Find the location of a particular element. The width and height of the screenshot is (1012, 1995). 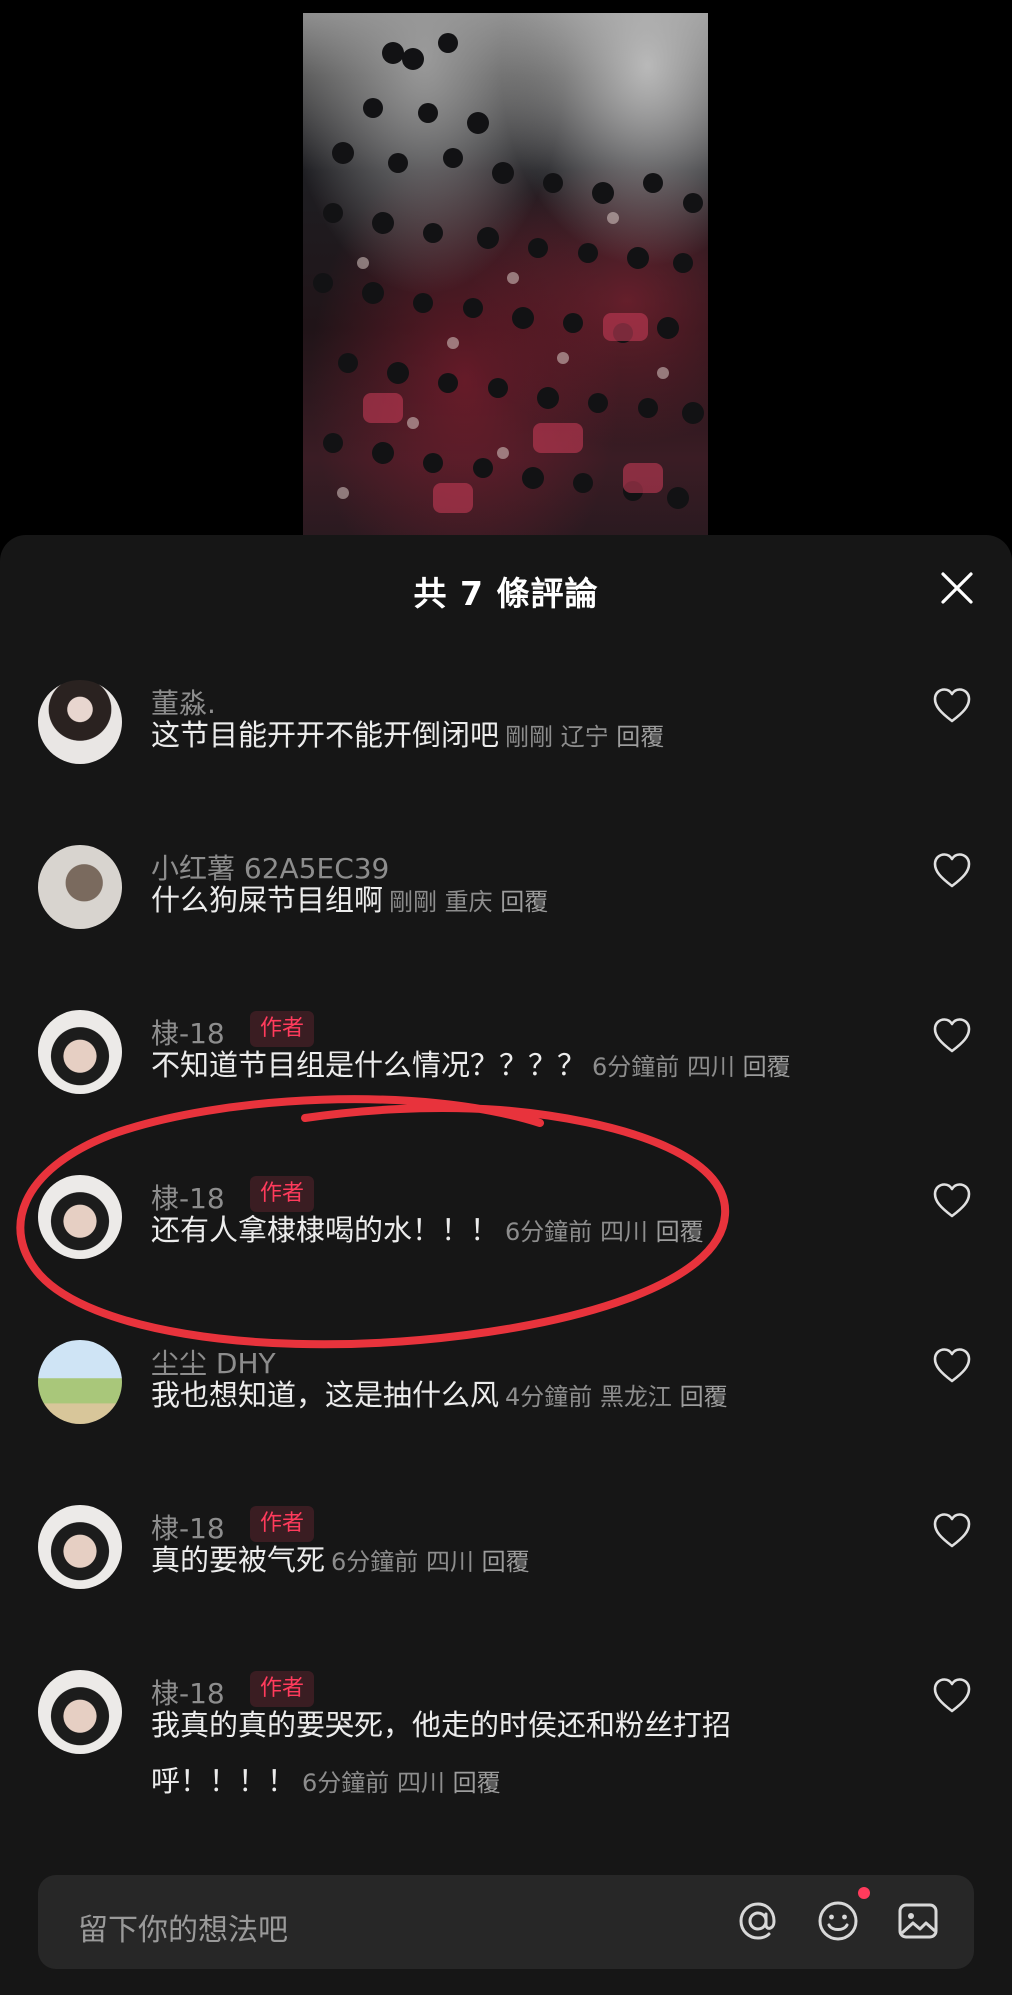

crowd-image is located at coordinates (508, 273).